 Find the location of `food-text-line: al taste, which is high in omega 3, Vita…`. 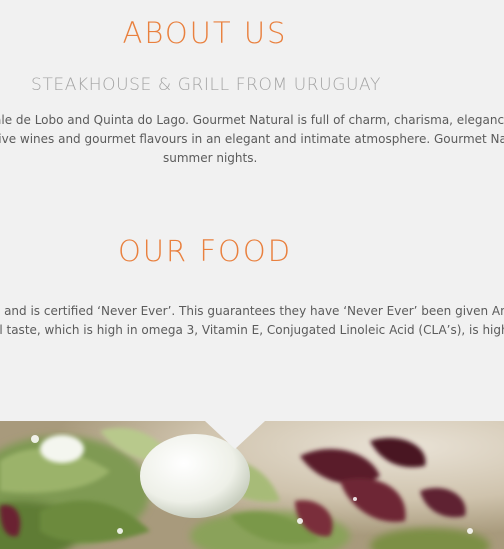

food-text-line: al taste, which is high in omega 3, Vita… is located at coordinates (252, 330).